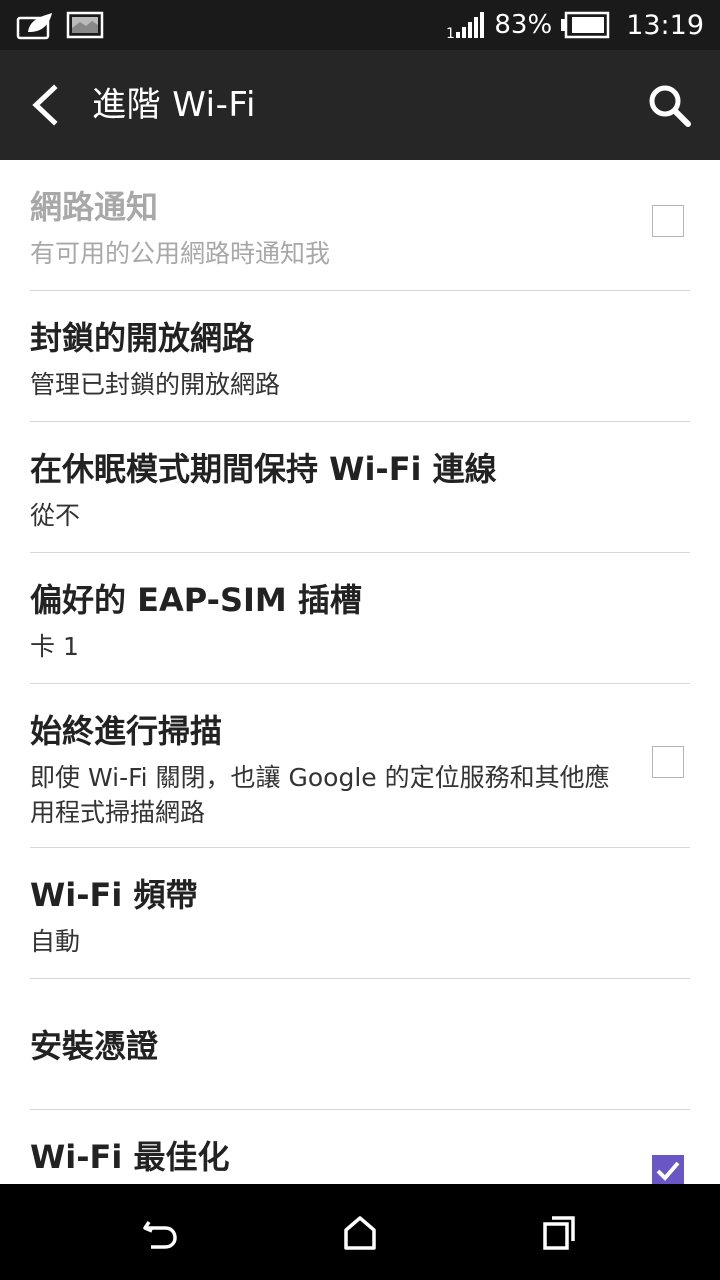 Image resolution: width=720 pixels, height=1280 pixels. I want to click on setting-summary: 卡 1, so click(54, 646).